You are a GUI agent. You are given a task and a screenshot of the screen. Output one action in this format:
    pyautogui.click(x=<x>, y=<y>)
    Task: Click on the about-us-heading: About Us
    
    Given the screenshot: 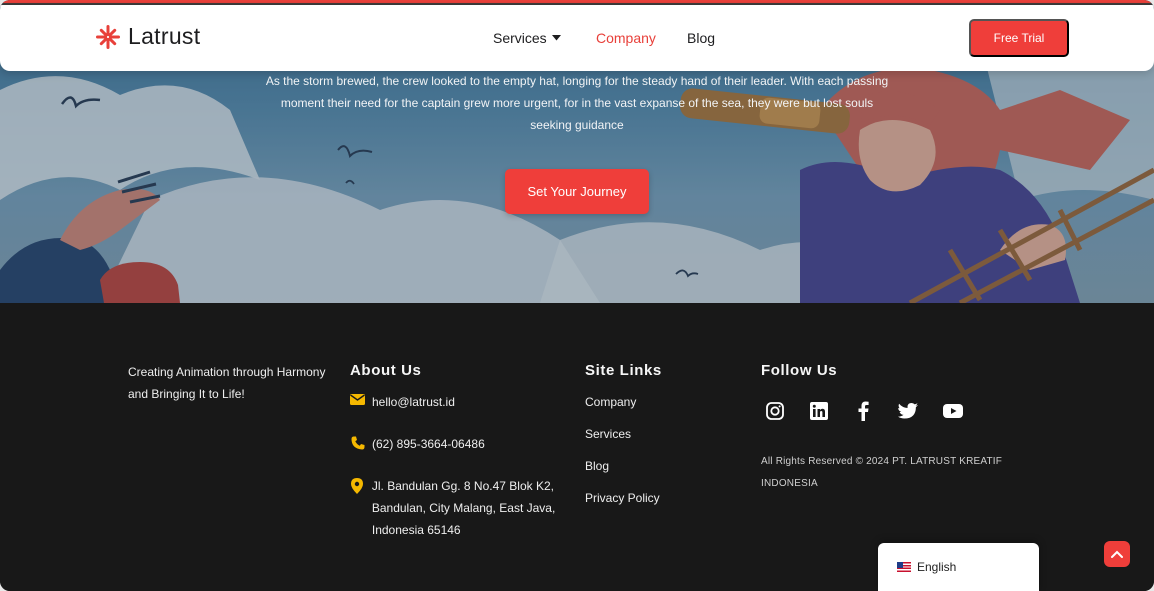 What is the action you would take?
    pyautogui.click(x=386, y=370)
    